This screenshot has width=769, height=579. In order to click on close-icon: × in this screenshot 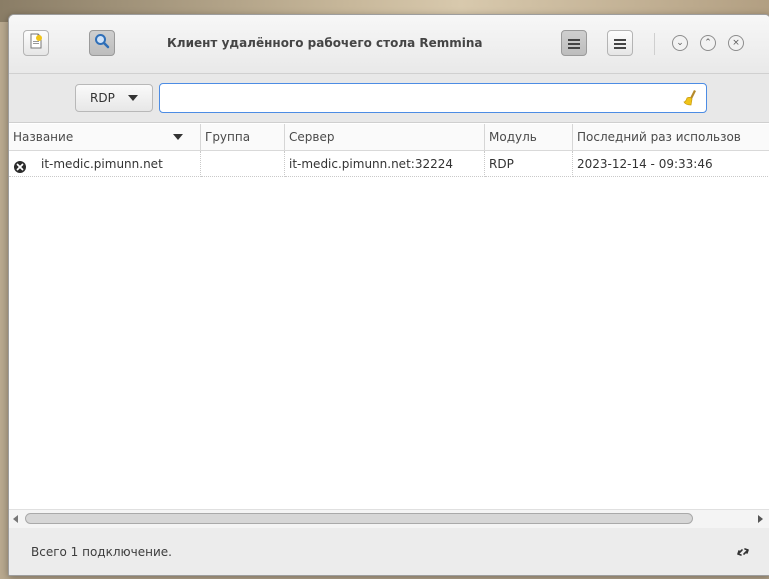, I will do `click(736, 42)`.